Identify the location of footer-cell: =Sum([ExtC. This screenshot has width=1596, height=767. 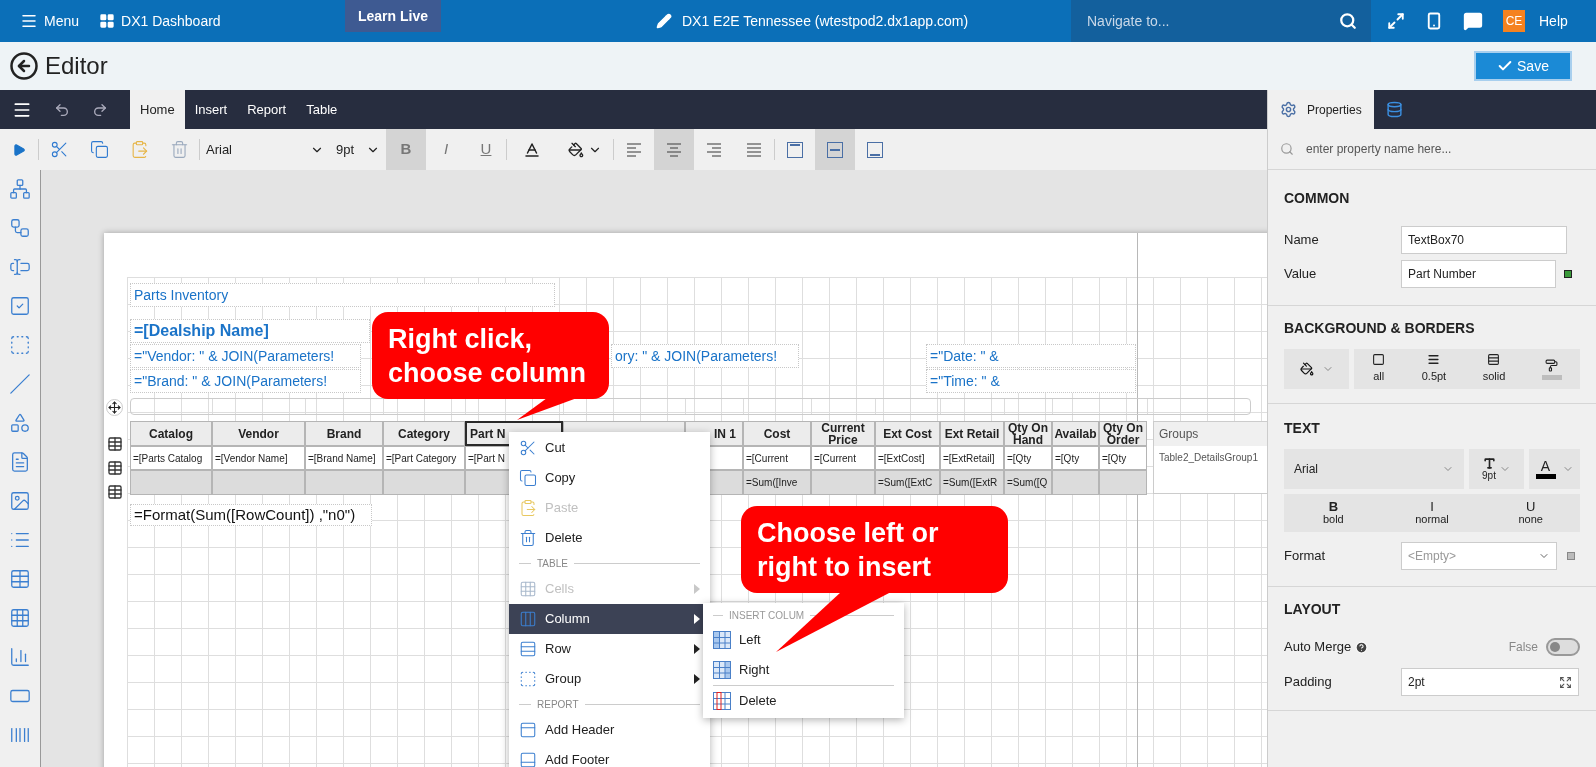
(907, 482).